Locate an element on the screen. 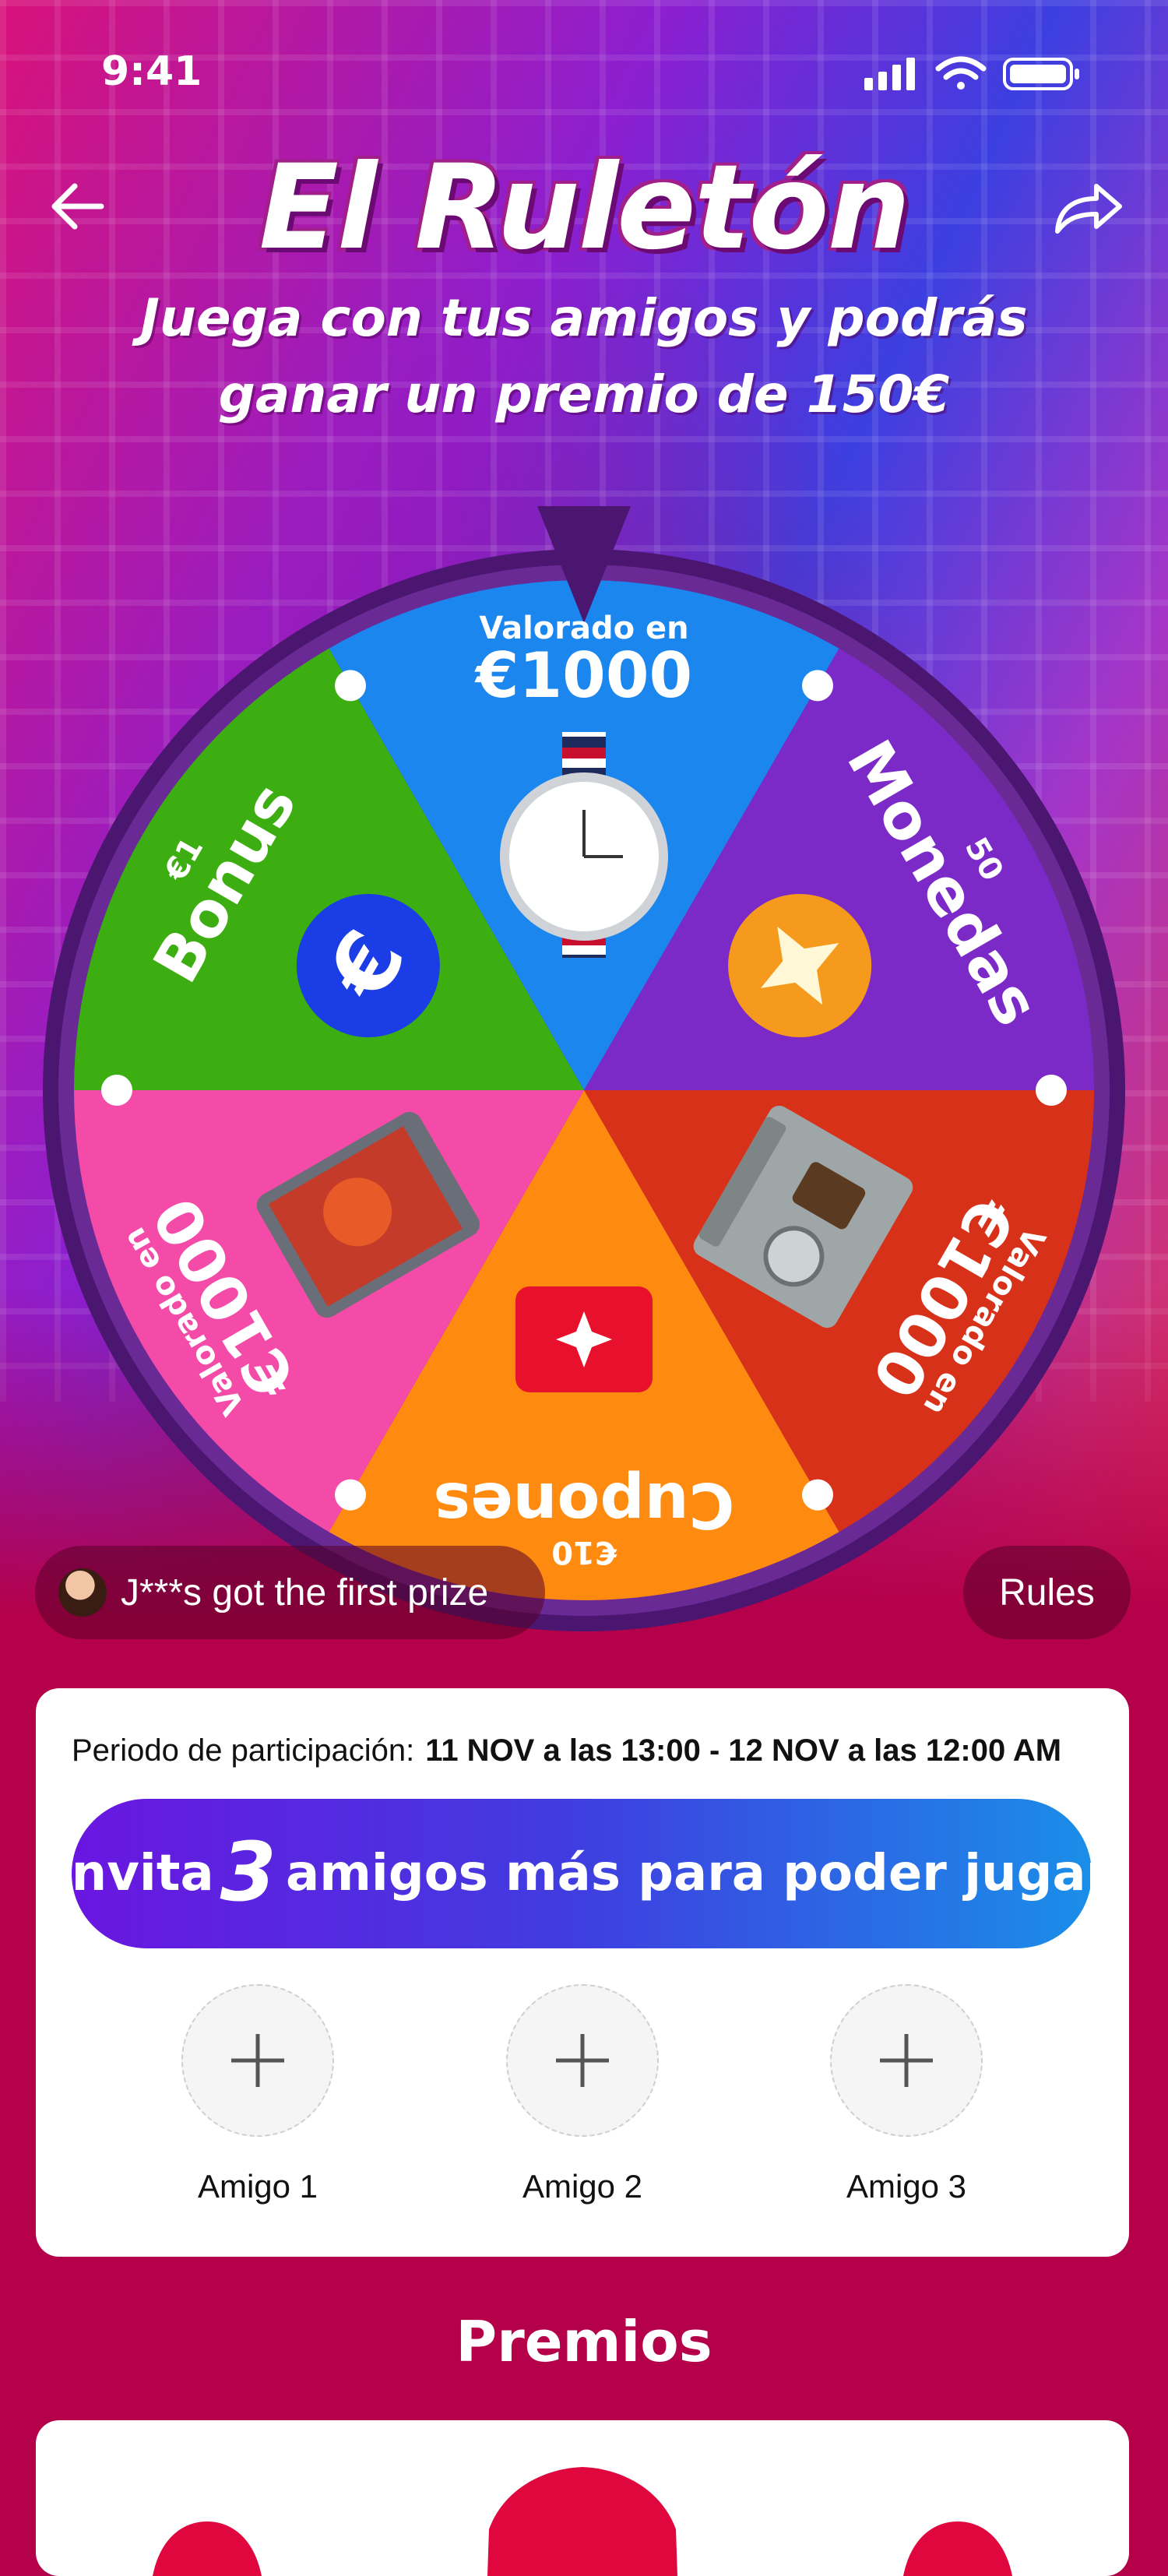 The width and height of the screenshot is (1168, 2576). invite-friends-button: Invita 3 amigos más para poder jugar is located at coordinates (581, 1873).